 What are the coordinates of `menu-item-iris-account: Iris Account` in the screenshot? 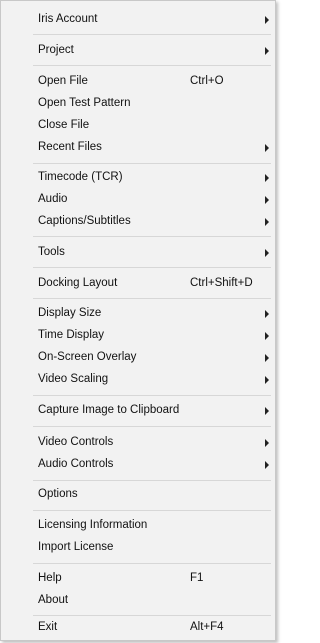 It's located at (138, 20).